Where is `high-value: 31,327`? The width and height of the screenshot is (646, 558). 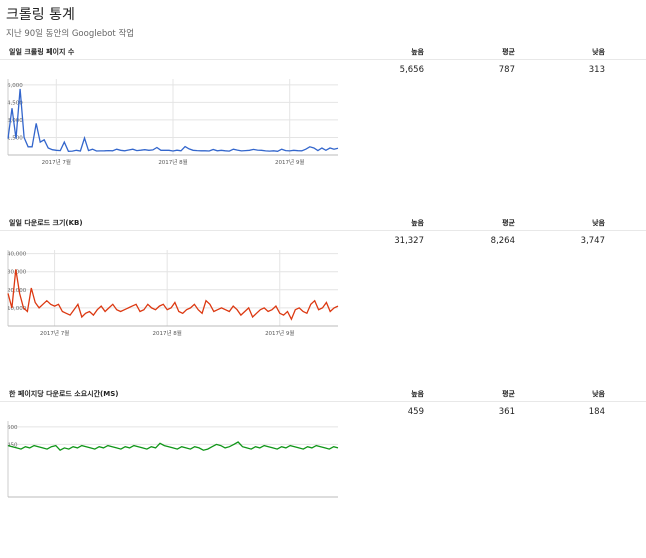
high-value: 31,327 is located at coordinates (409, 241).